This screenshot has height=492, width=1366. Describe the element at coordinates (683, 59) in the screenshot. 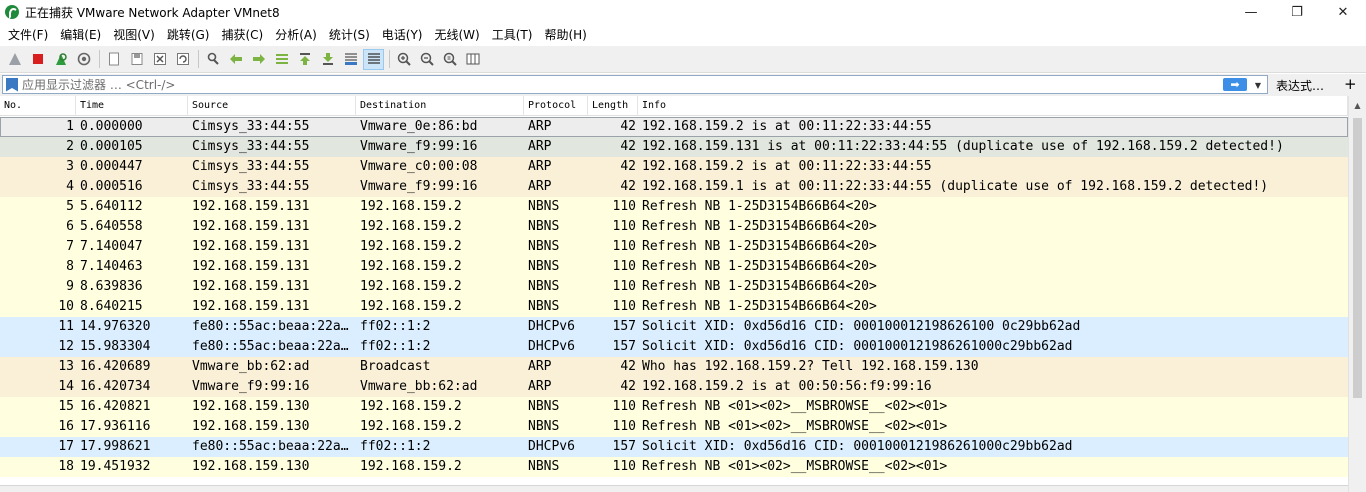

I see `main-toolbar` at that location.